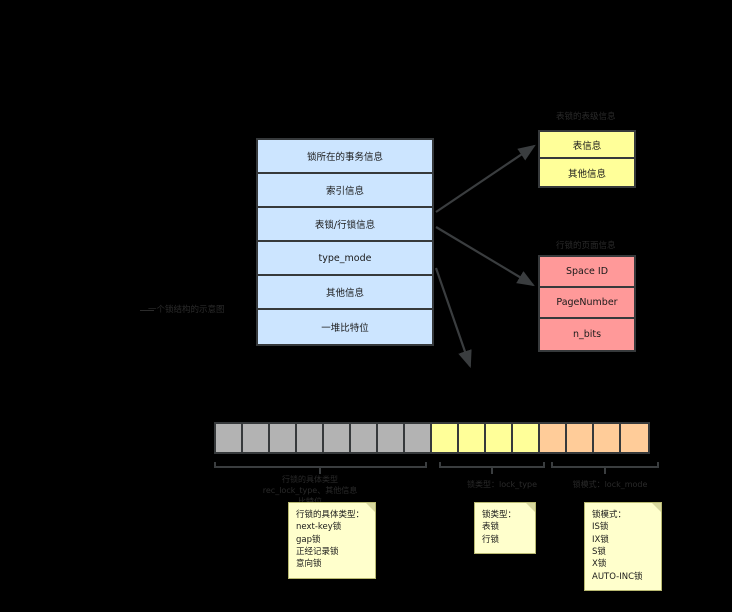 The image size is (732, 612). I want to click on page-info-title: 行锁的页面信息, so click(586, 246).